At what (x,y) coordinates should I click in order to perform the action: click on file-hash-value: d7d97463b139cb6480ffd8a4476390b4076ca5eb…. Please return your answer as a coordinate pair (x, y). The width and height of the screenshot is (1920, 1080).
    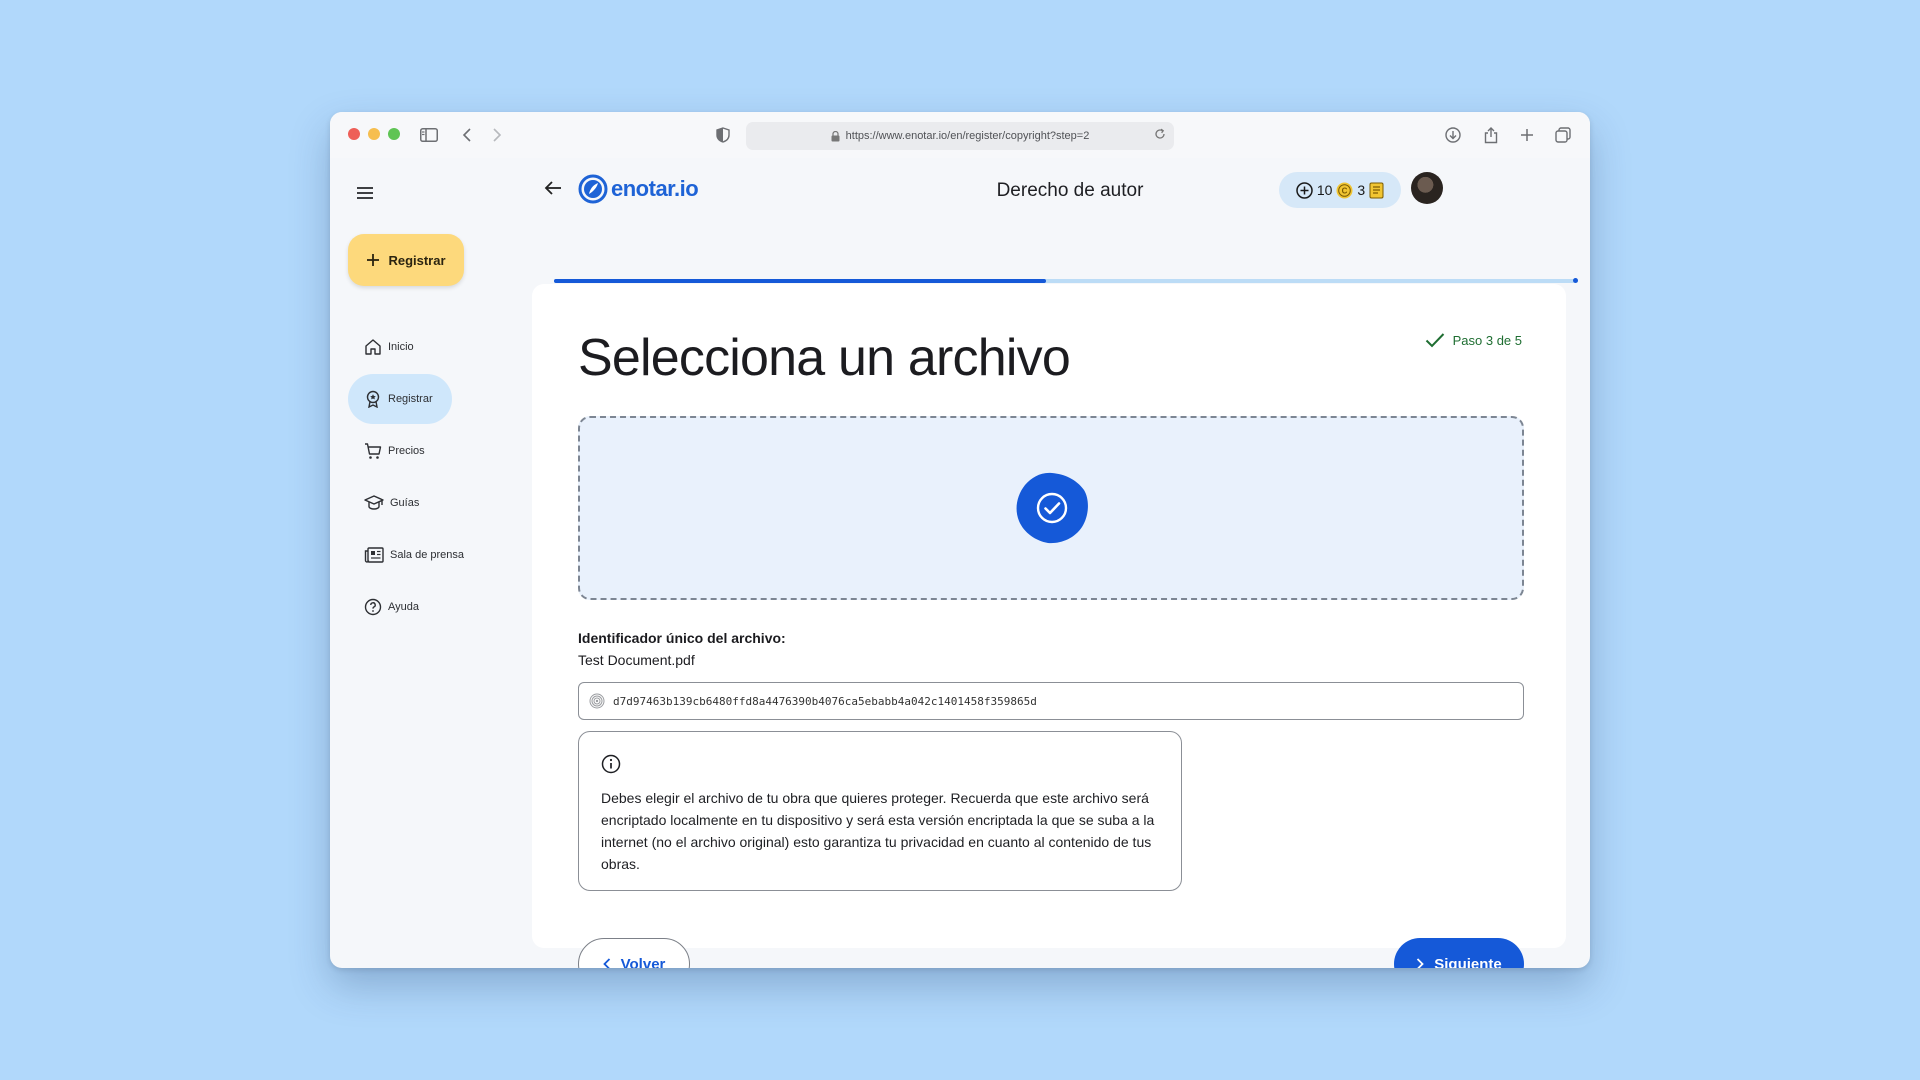
    Looking at the image, I should click on (825, 701).